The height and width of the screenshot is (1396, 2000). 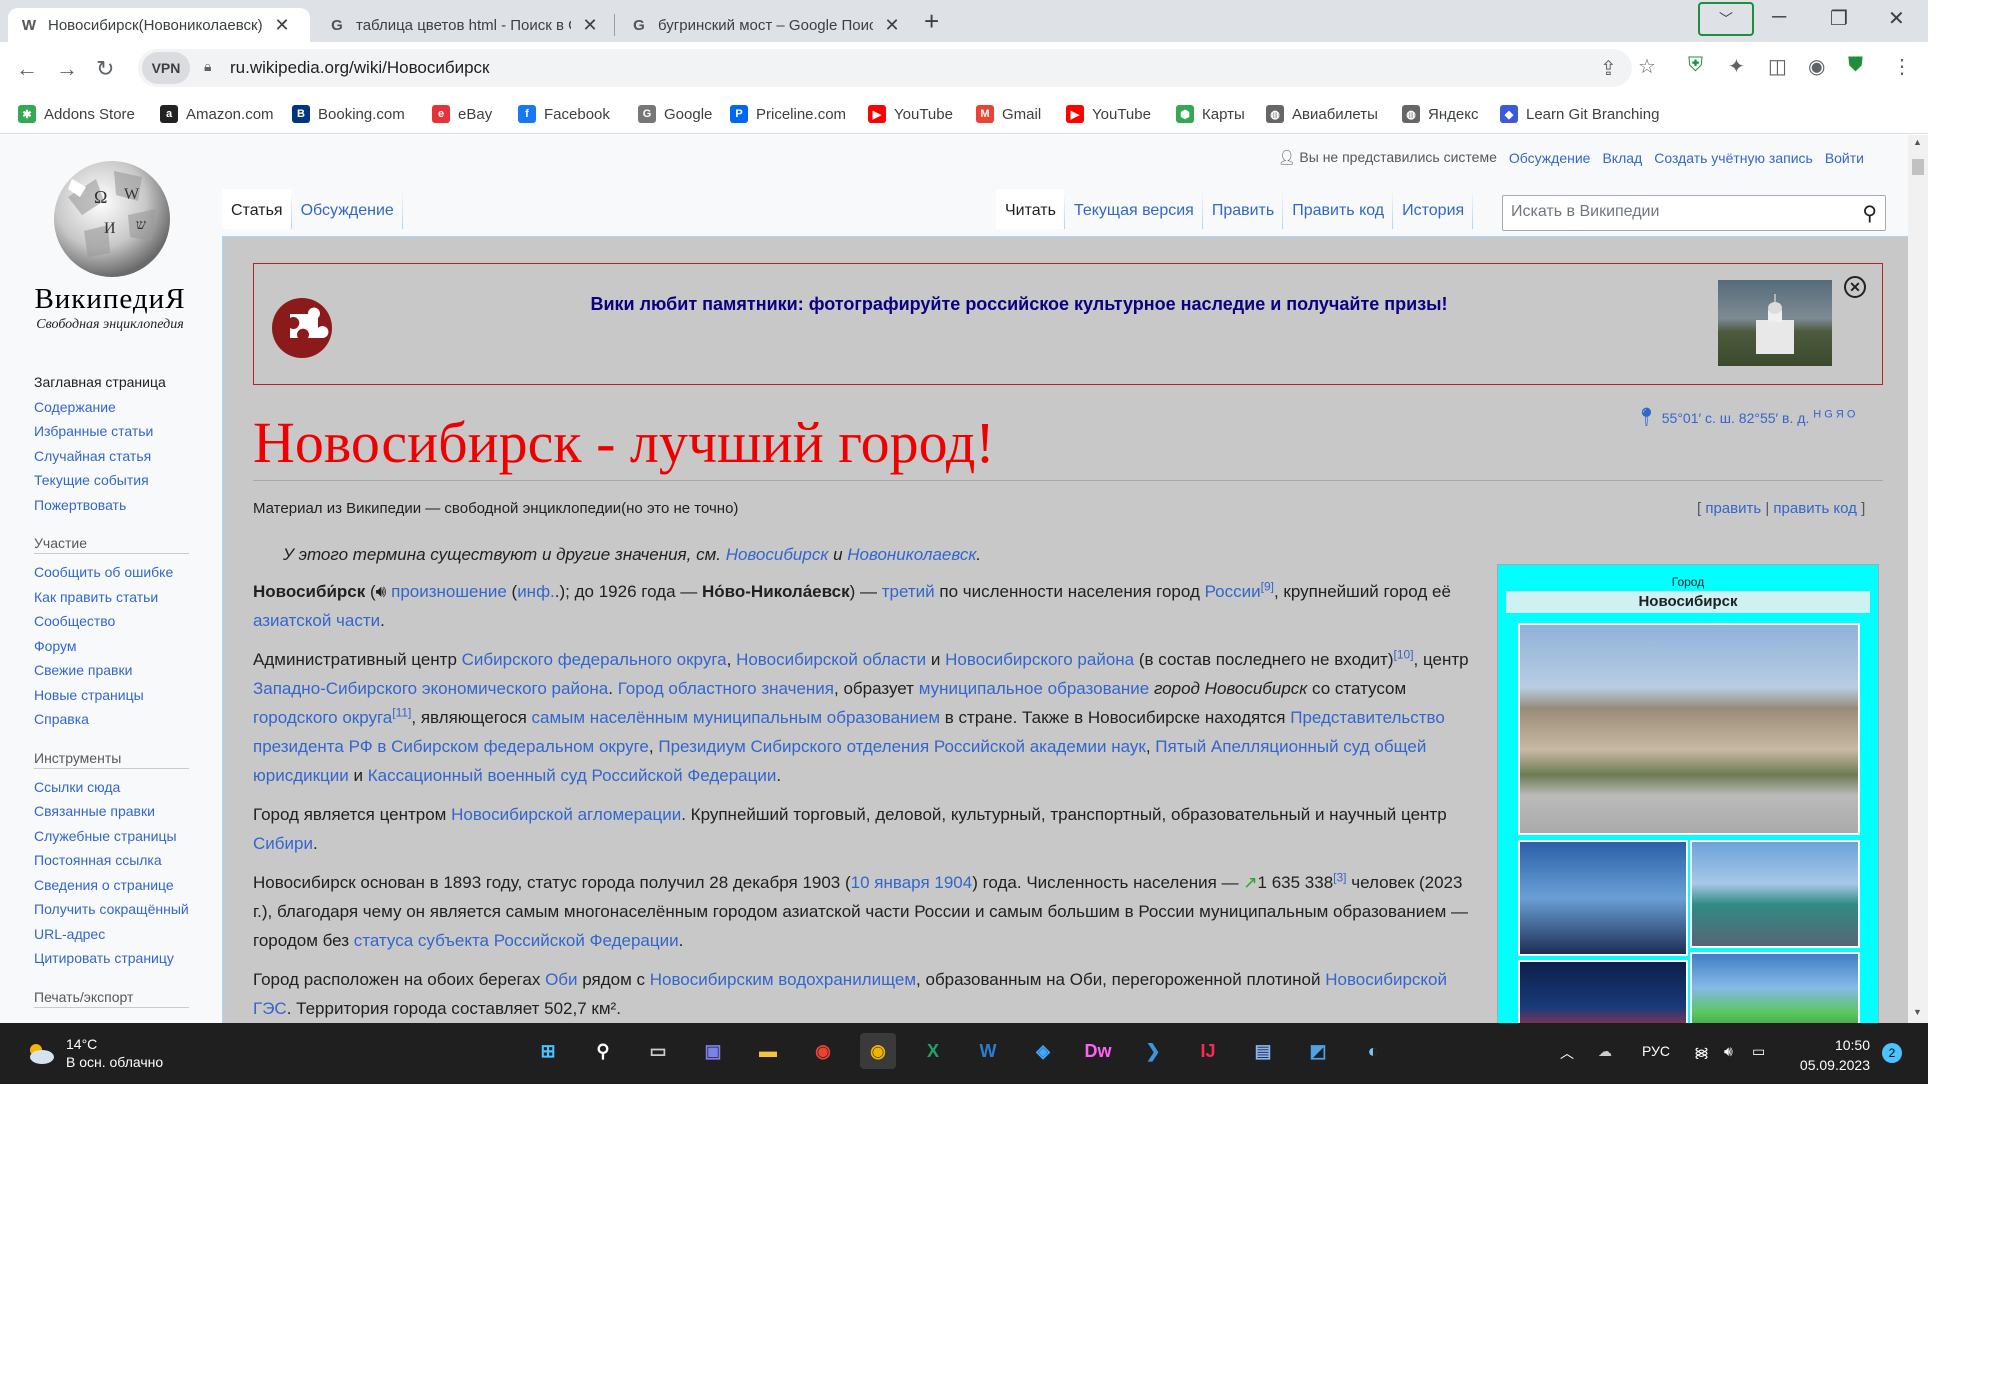 I want to click on new-tab-button: +, so click(x=931, y=21).